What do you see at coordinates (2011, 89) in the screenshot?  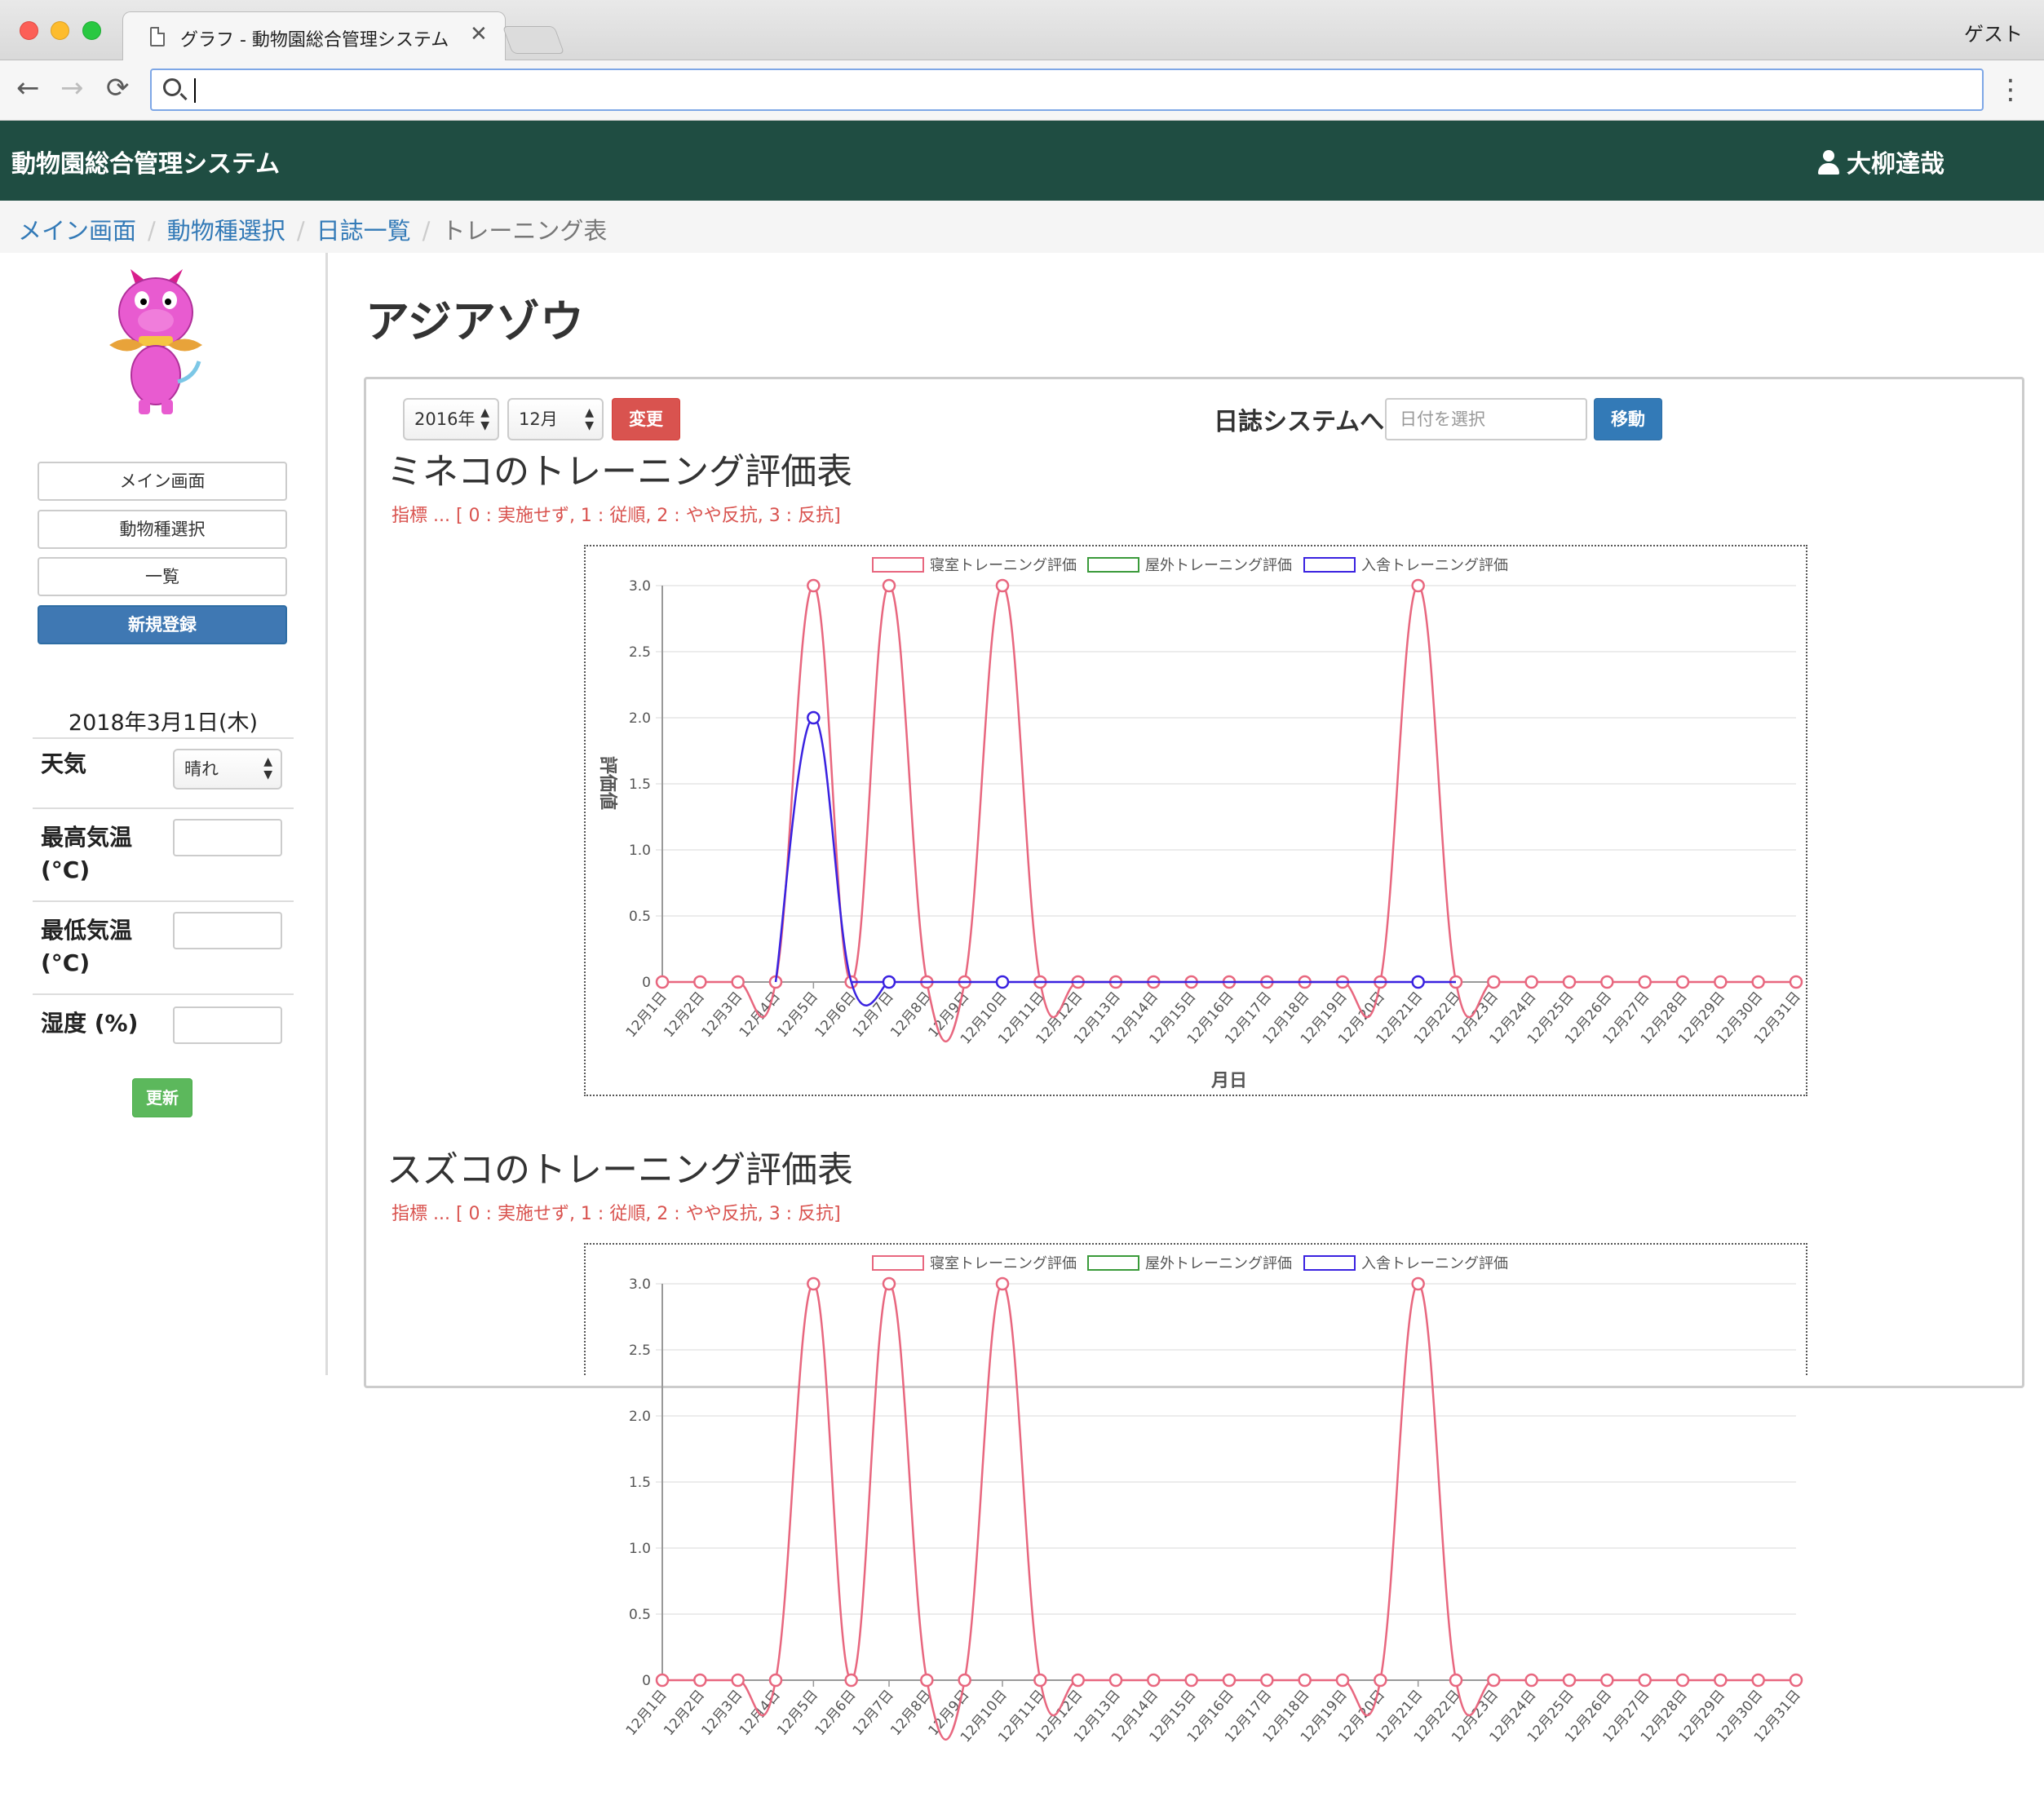 I see `browser-menu-icon: ⋮` at bounding box center [2011, 89].